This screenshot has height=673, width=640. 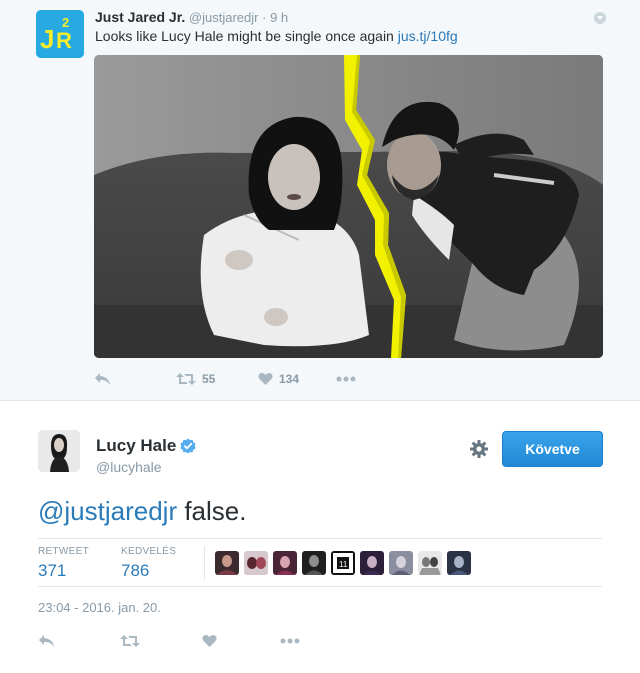 I want to click on svg-text: R, so click(x=64, y=40).